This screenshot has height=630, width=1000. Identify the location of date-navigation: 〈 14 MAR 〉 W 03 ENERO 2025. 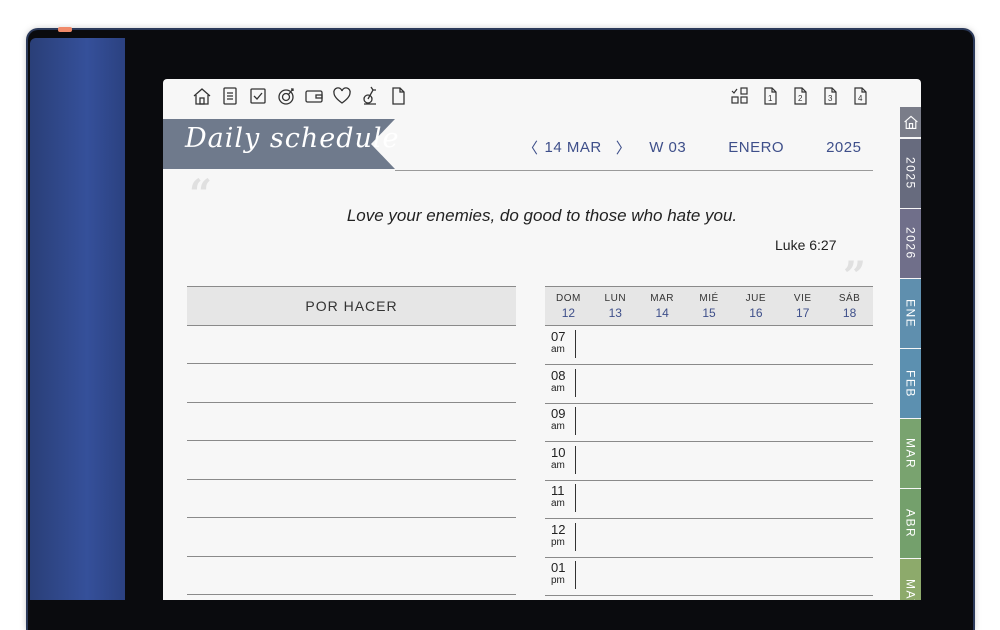
(692, 147).